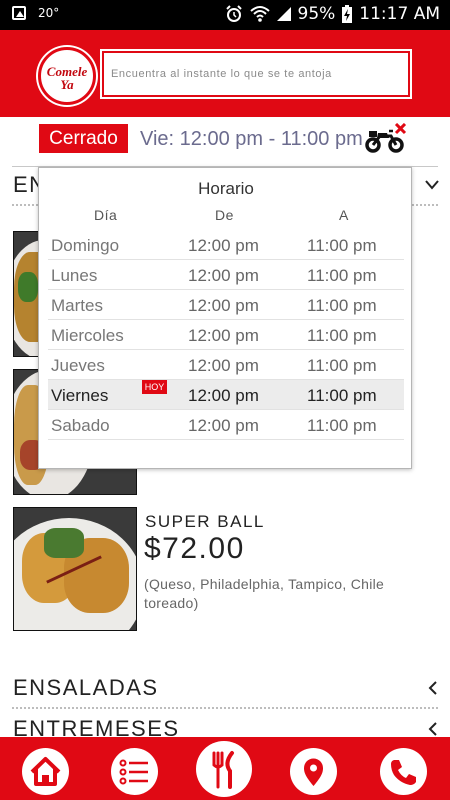 Image resolution: width=450 pixels, height=800 pixels. I want to click on day-name: Sabado, so click(80, 425).